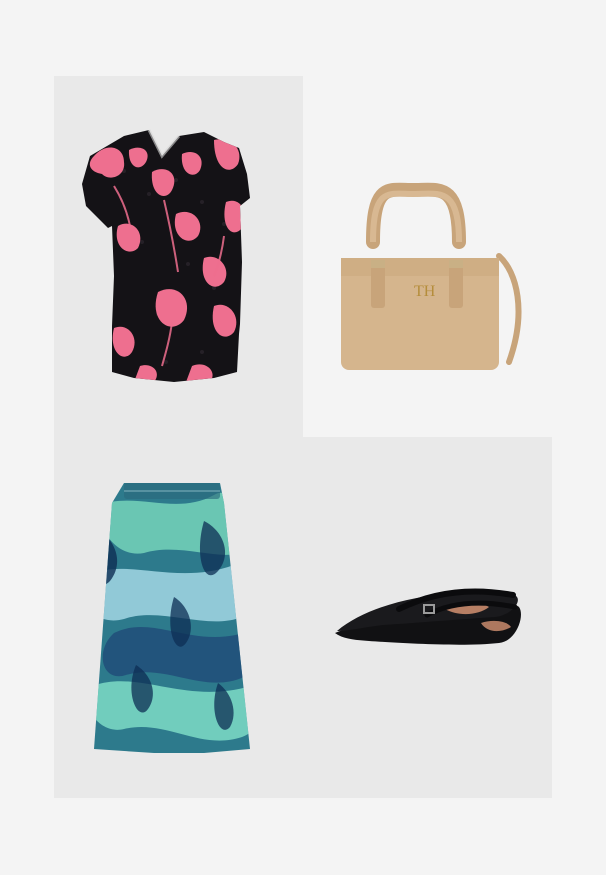  I want to click on tan-handbag-image: TH, so click(431, 276).